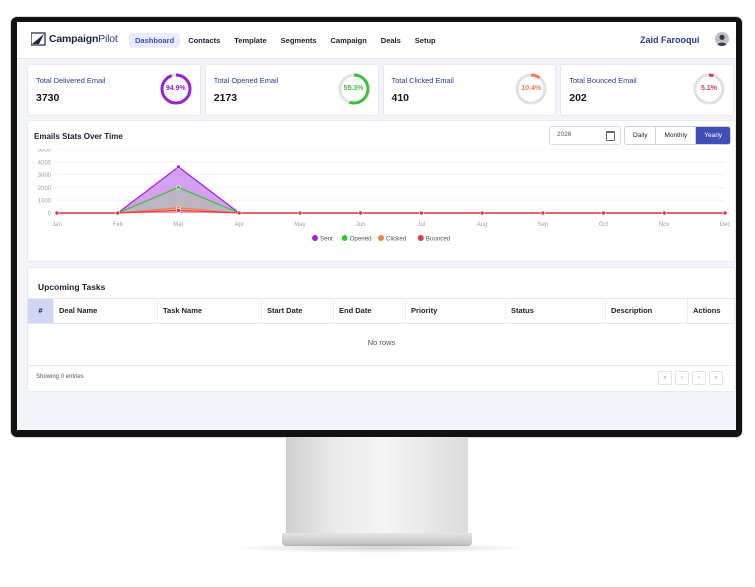  I want to click on nav-item-contacts: Contacts, so click(204, 40).